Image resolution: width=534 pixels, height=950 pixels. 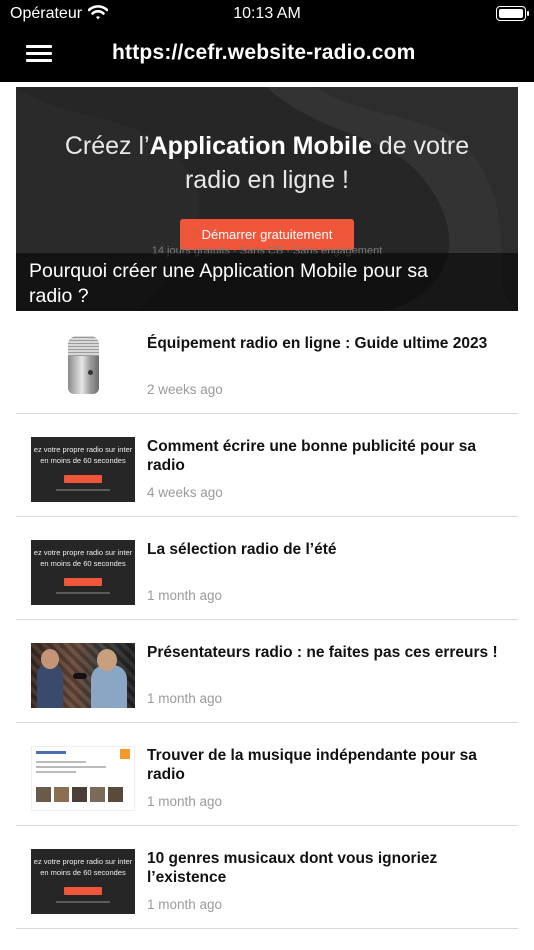 What do you see at coordinates (264, 52) in the screenshot?
I see `page-url: https://cefr.website-radio.com` at bounding box center [264, 52].